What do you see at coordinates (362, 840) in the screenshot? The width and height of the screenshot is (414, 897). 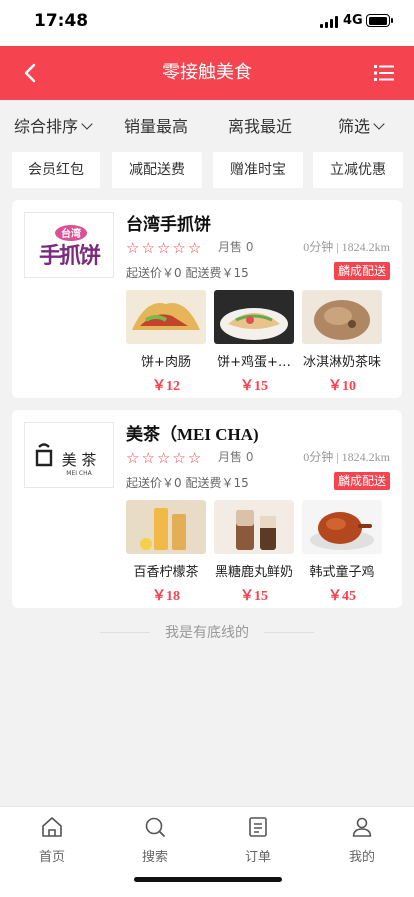 I see `tab-profile: 我的` at bounding box center [362, 840].